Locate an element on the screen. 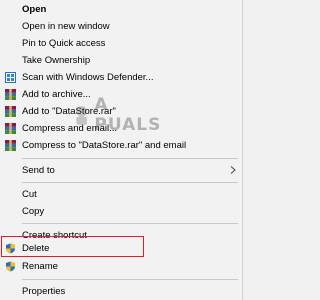 The width and height of the screenshot is (320, 300). menu-item-compress-datastore-email: Compress to "DataStore.rar" and email is located at coordinates (121, 145).